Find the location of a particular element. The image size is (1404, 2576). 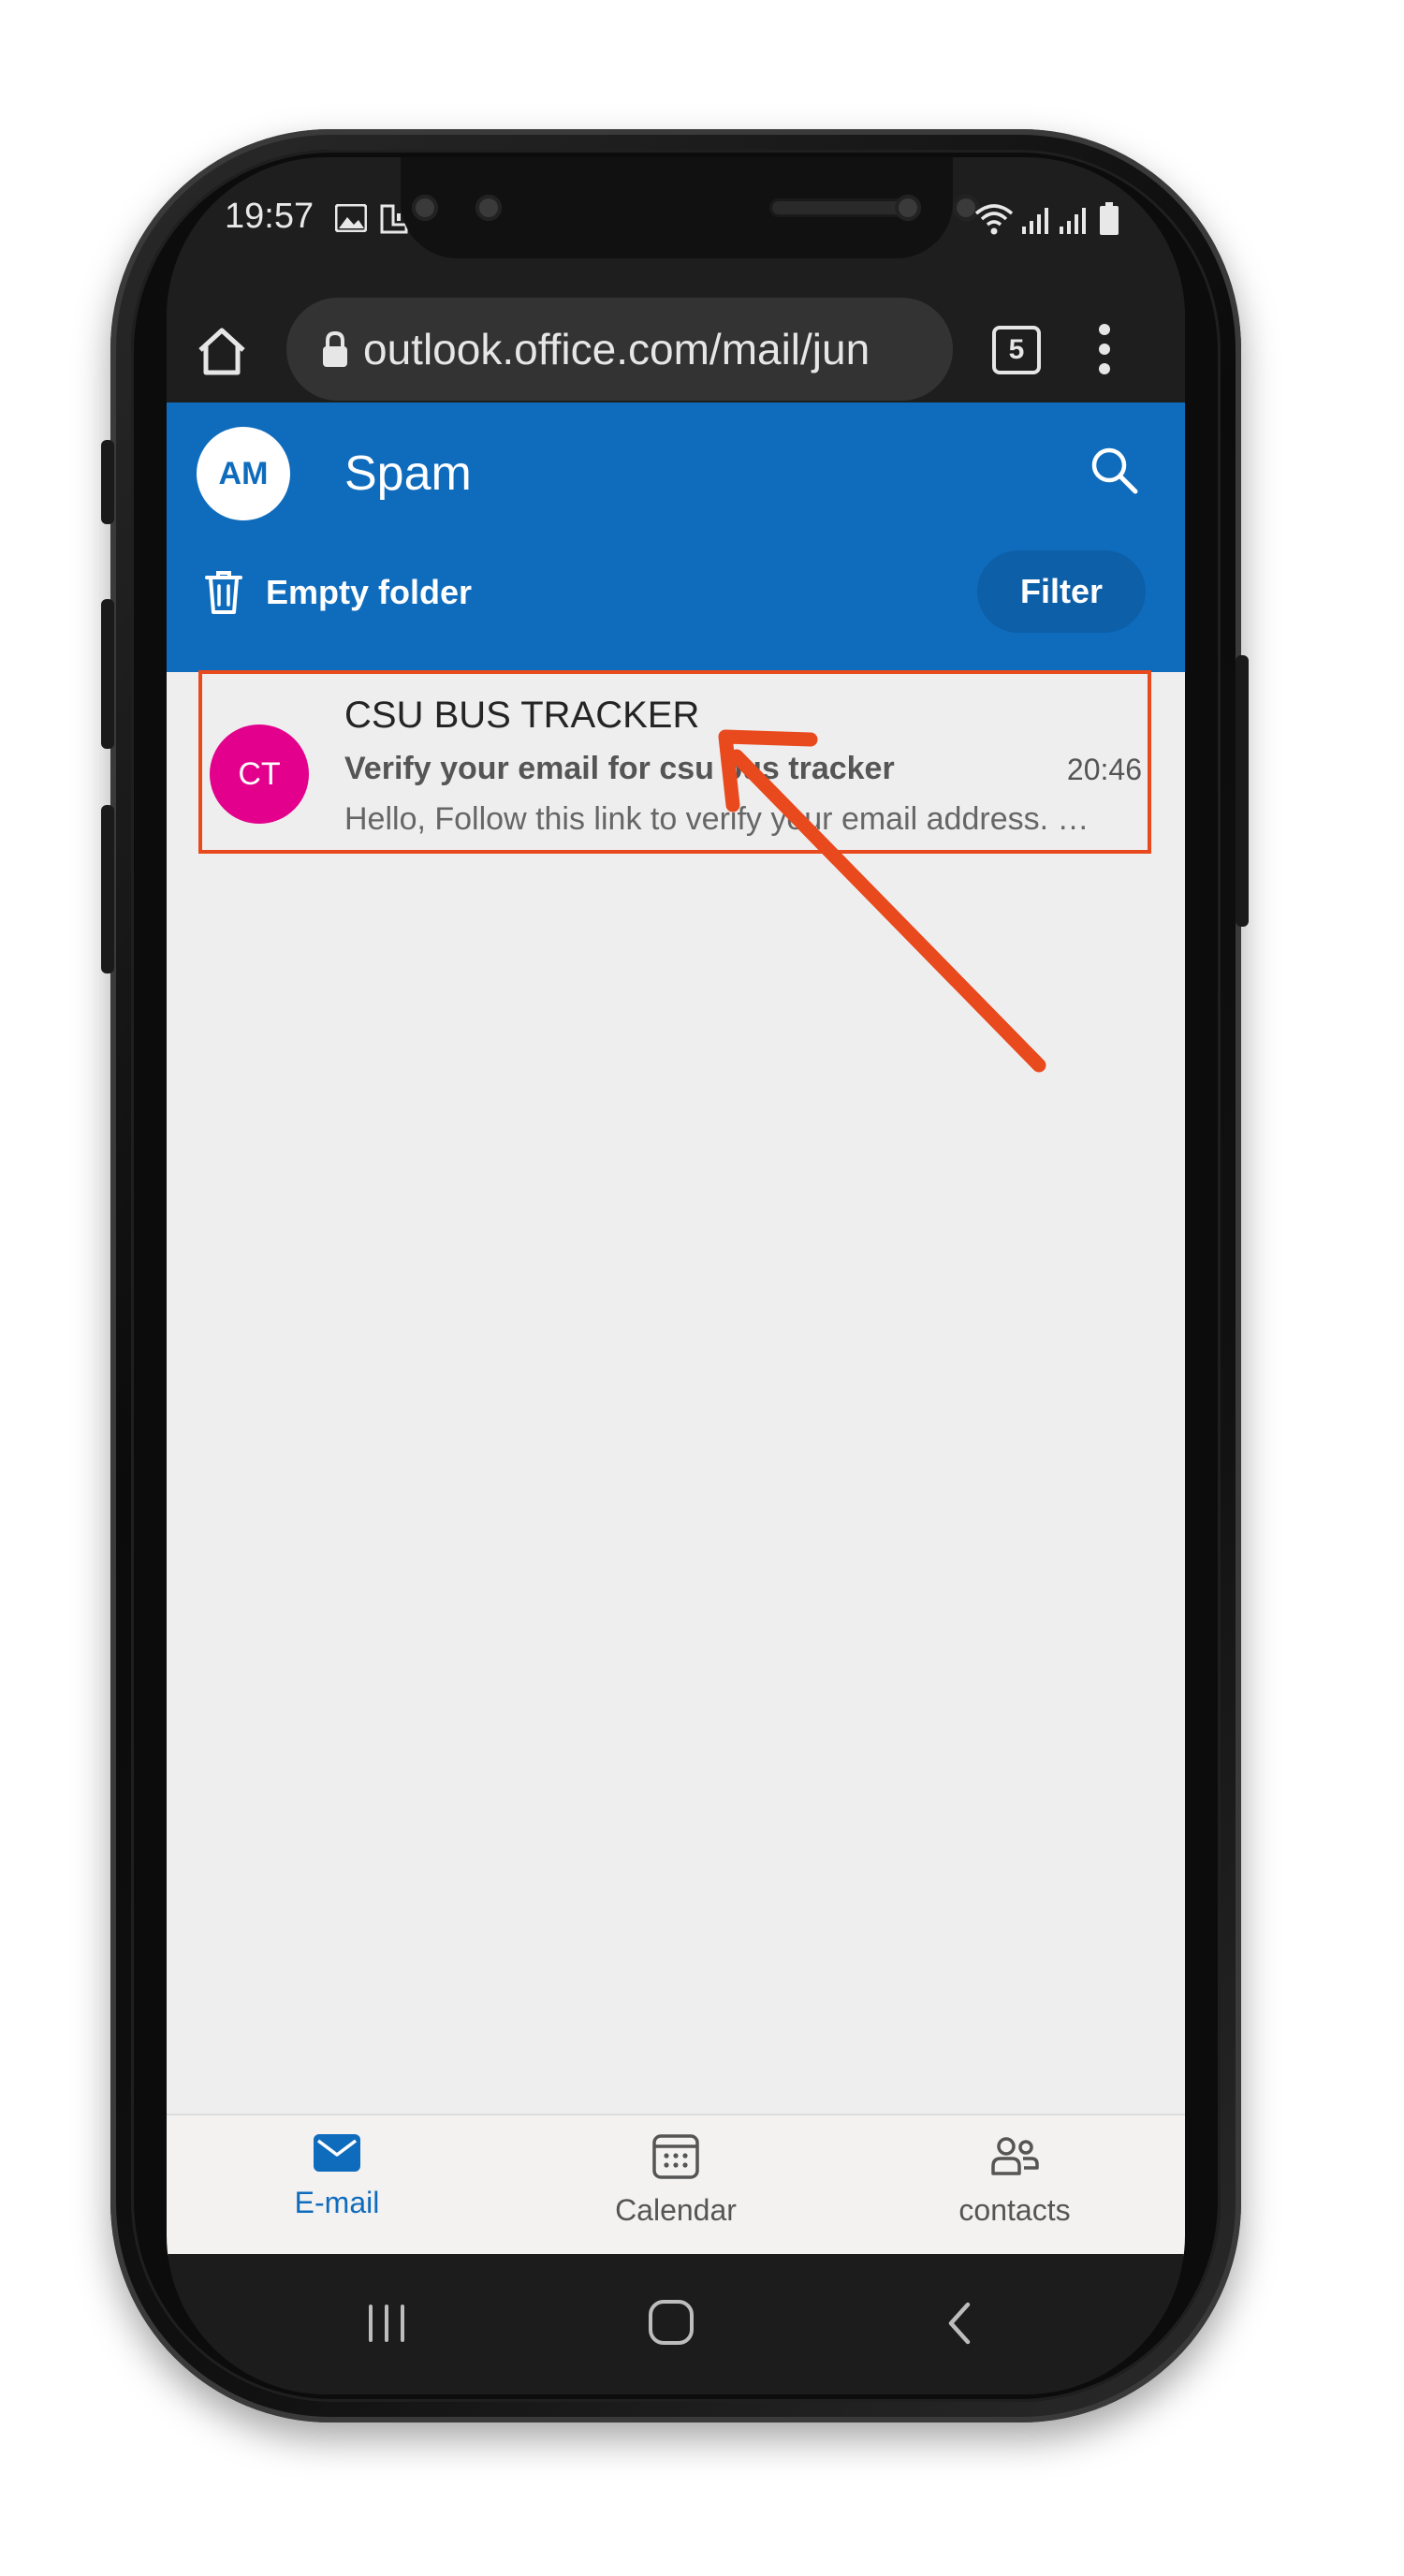

calendar-icon is located at coordinates (675, 2156).